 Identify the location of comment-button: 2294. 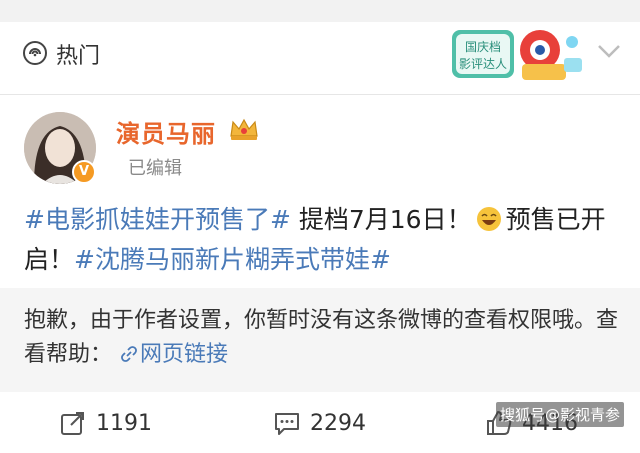
(319, 423).